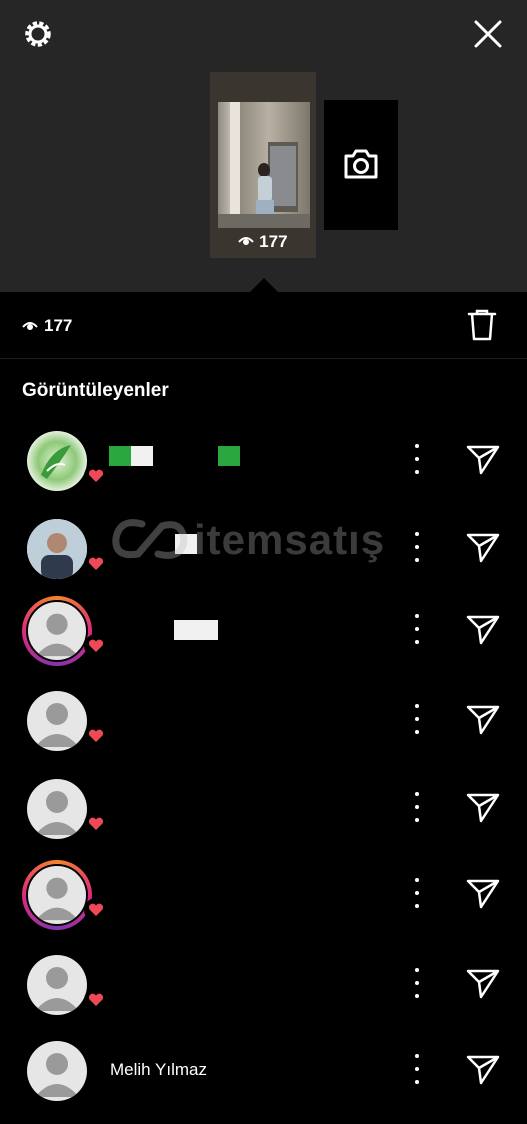 The width and height of the screenshot is (527, 1124). What do you see at coordinates (264, 285) in the screenshot?
I see `selection-pointer` at bounding box center [264, 285].